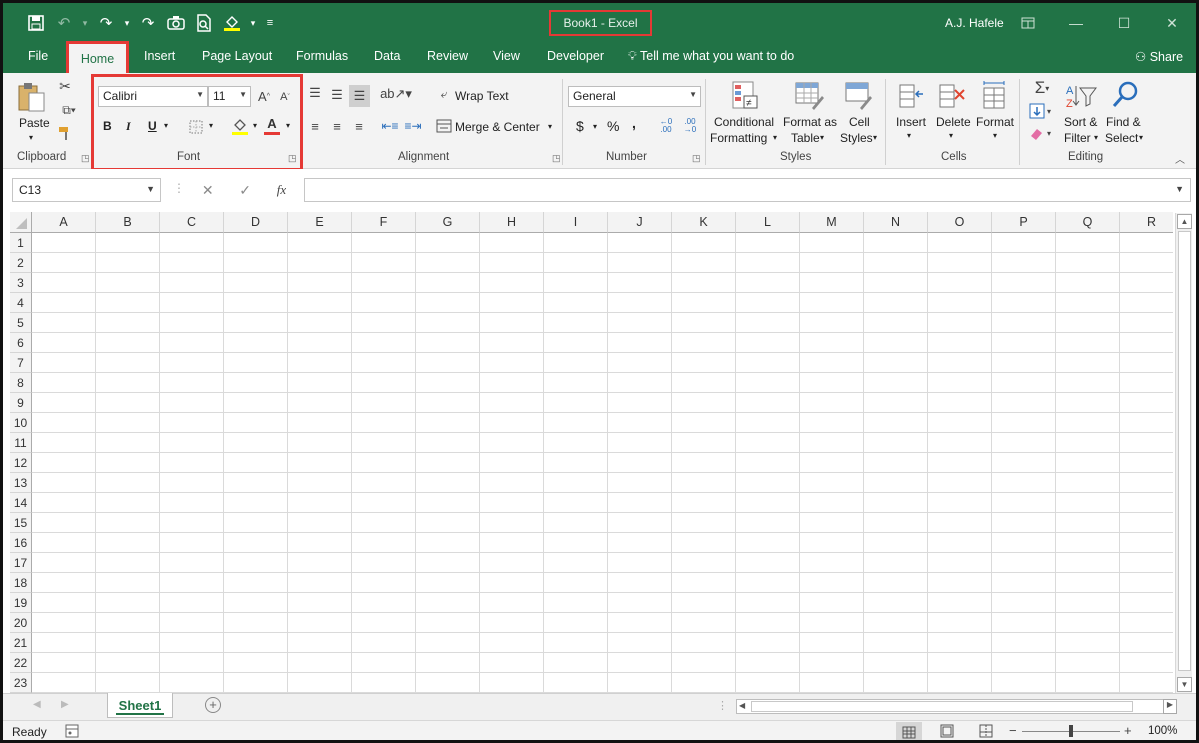 The height and width of the screenshot is (743, 1199). Describe the element at coordinates (140, 705) in the screenshot. I see `sheet-tab: Sheet1` at that location.